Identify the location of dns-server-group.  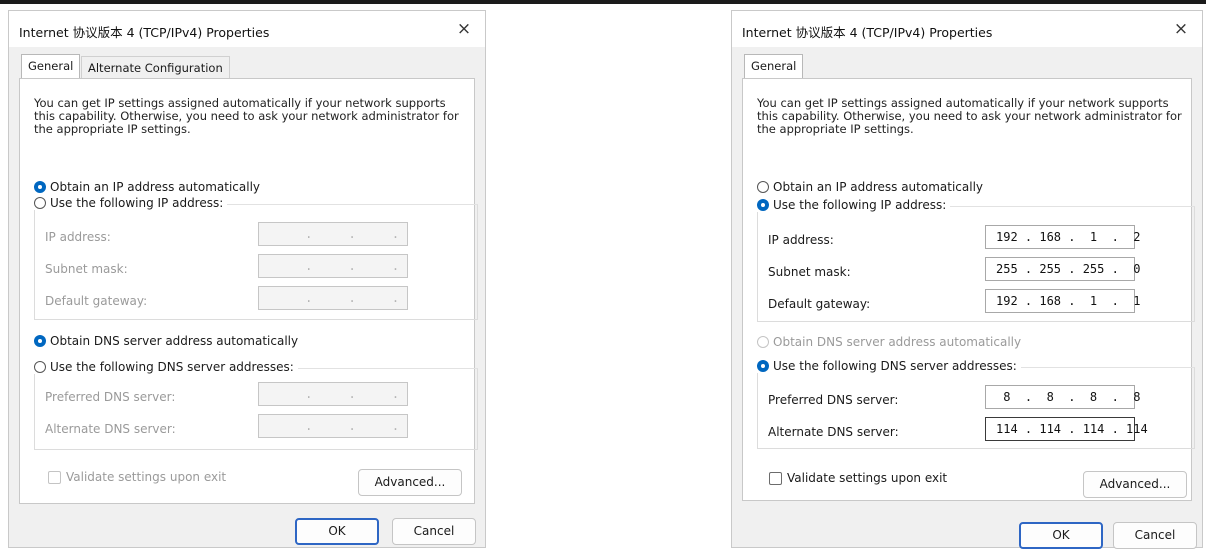
(256, 409).